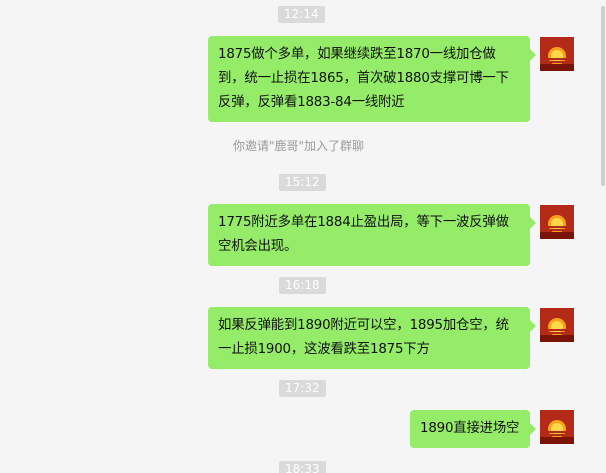  I want to click on timestamp: 17:32, so click(302, 388).